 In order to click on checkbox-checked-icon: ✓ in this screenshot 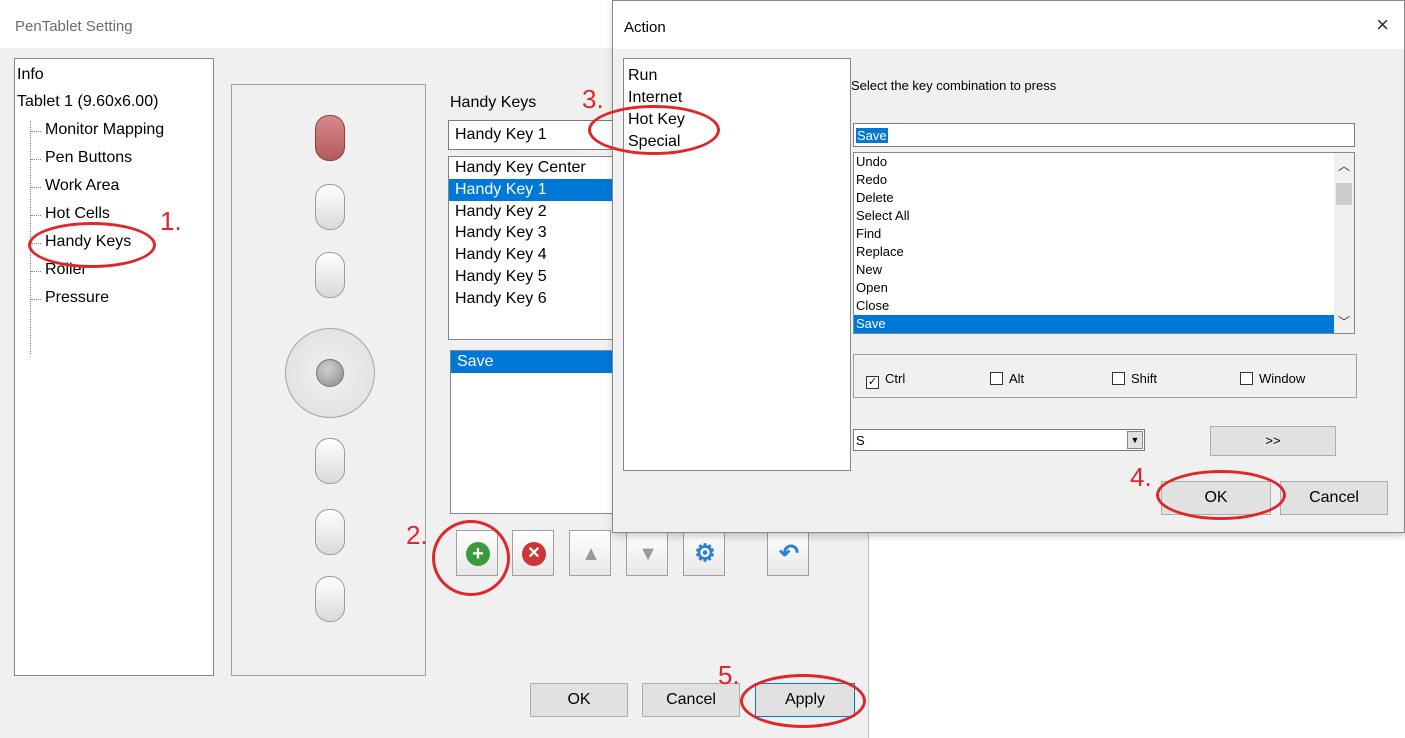, I will do `click(872, 382)`.